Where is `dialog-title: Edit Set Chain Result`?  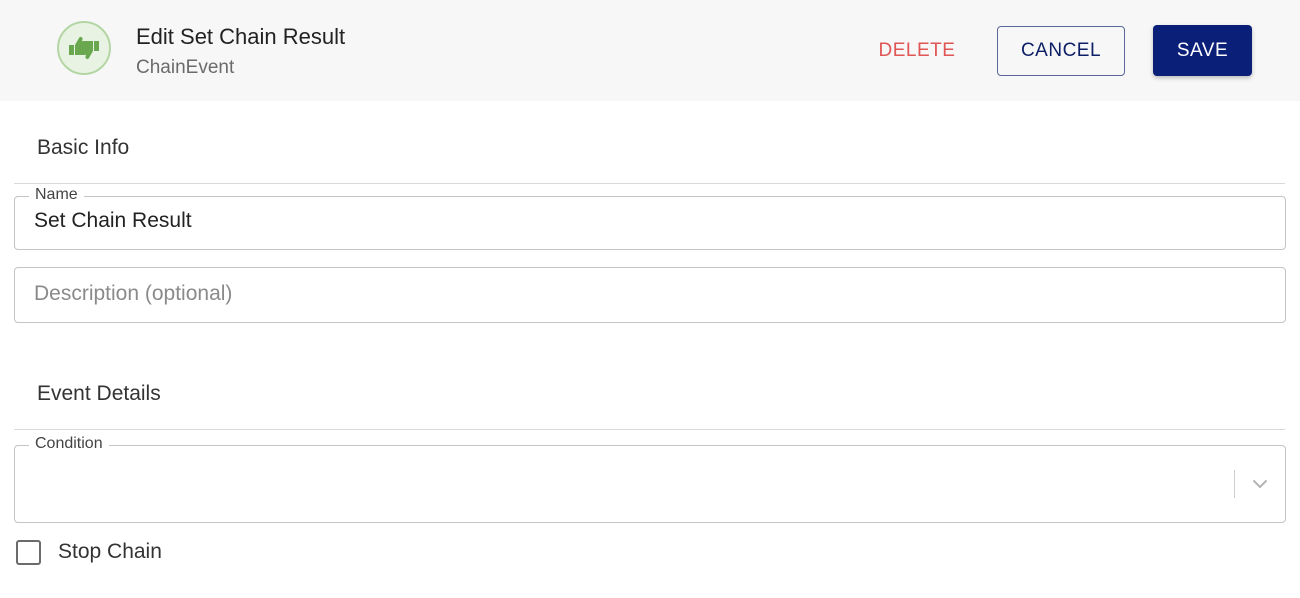 dialog-title: Edit Set Chain Result is located at coordinates (241, 36).